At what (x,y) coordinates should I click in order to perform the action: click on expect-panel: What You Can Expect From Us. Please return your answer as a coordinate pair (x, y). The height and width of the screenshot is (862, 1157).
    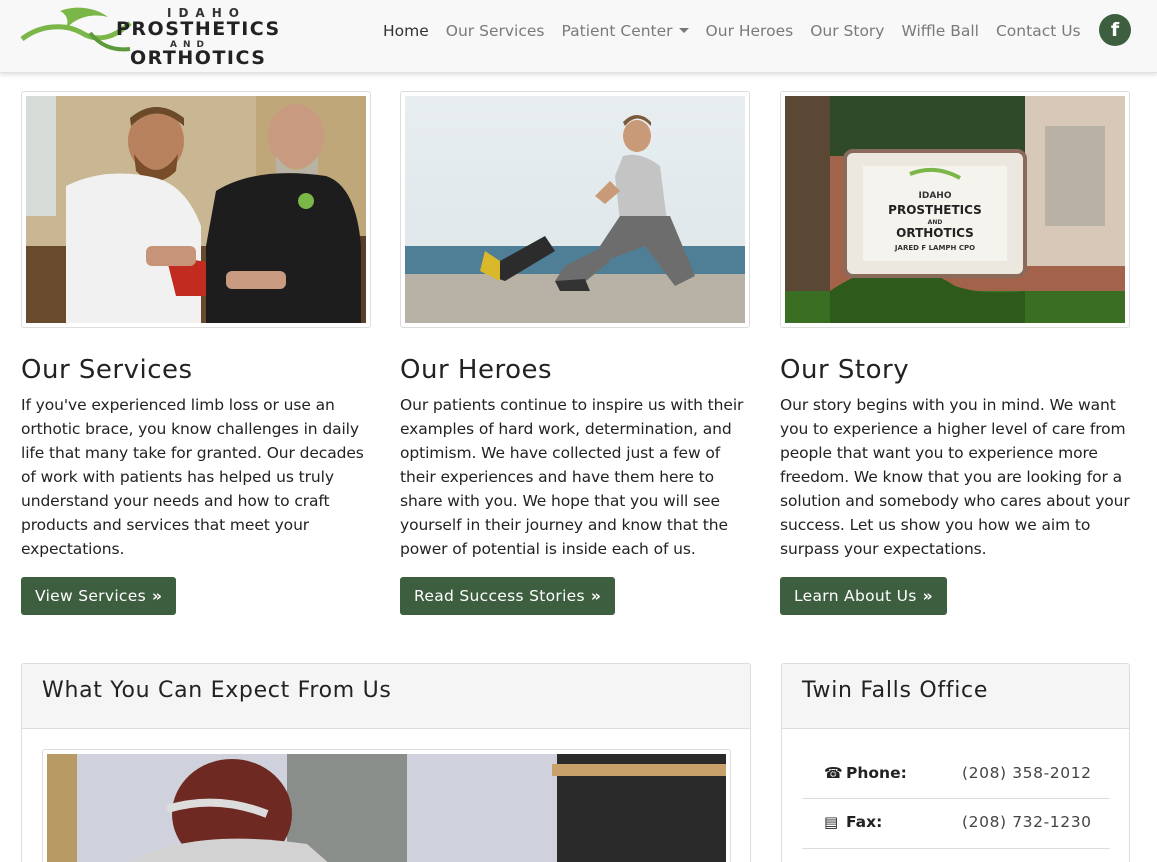
    Looking at the image, I should click on (386, 762).